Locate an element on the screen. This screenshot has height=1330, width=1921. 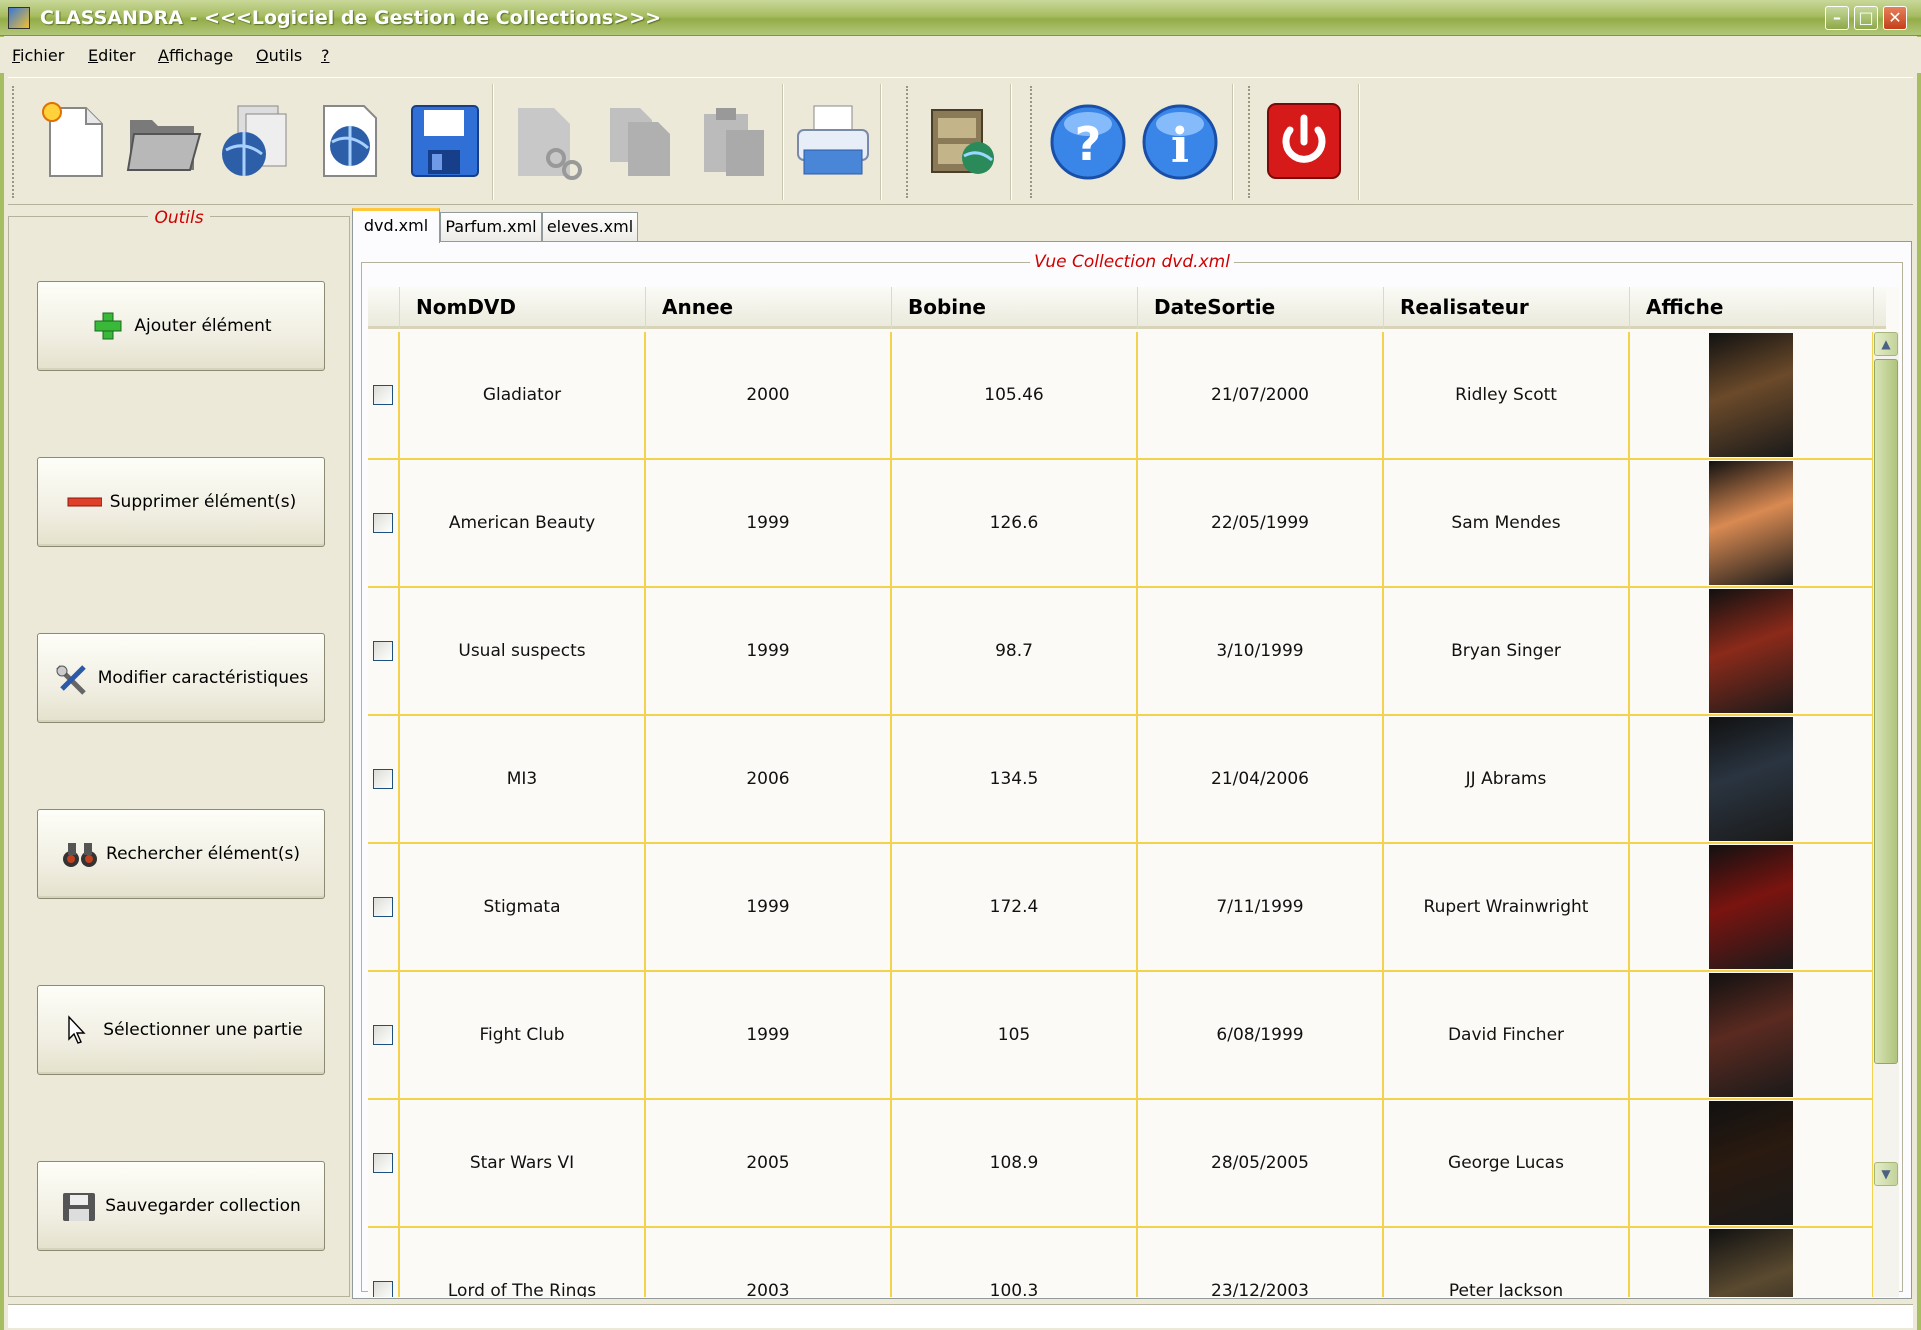
cell-real: JJ Abrams is located at coordinates (1507, 779).